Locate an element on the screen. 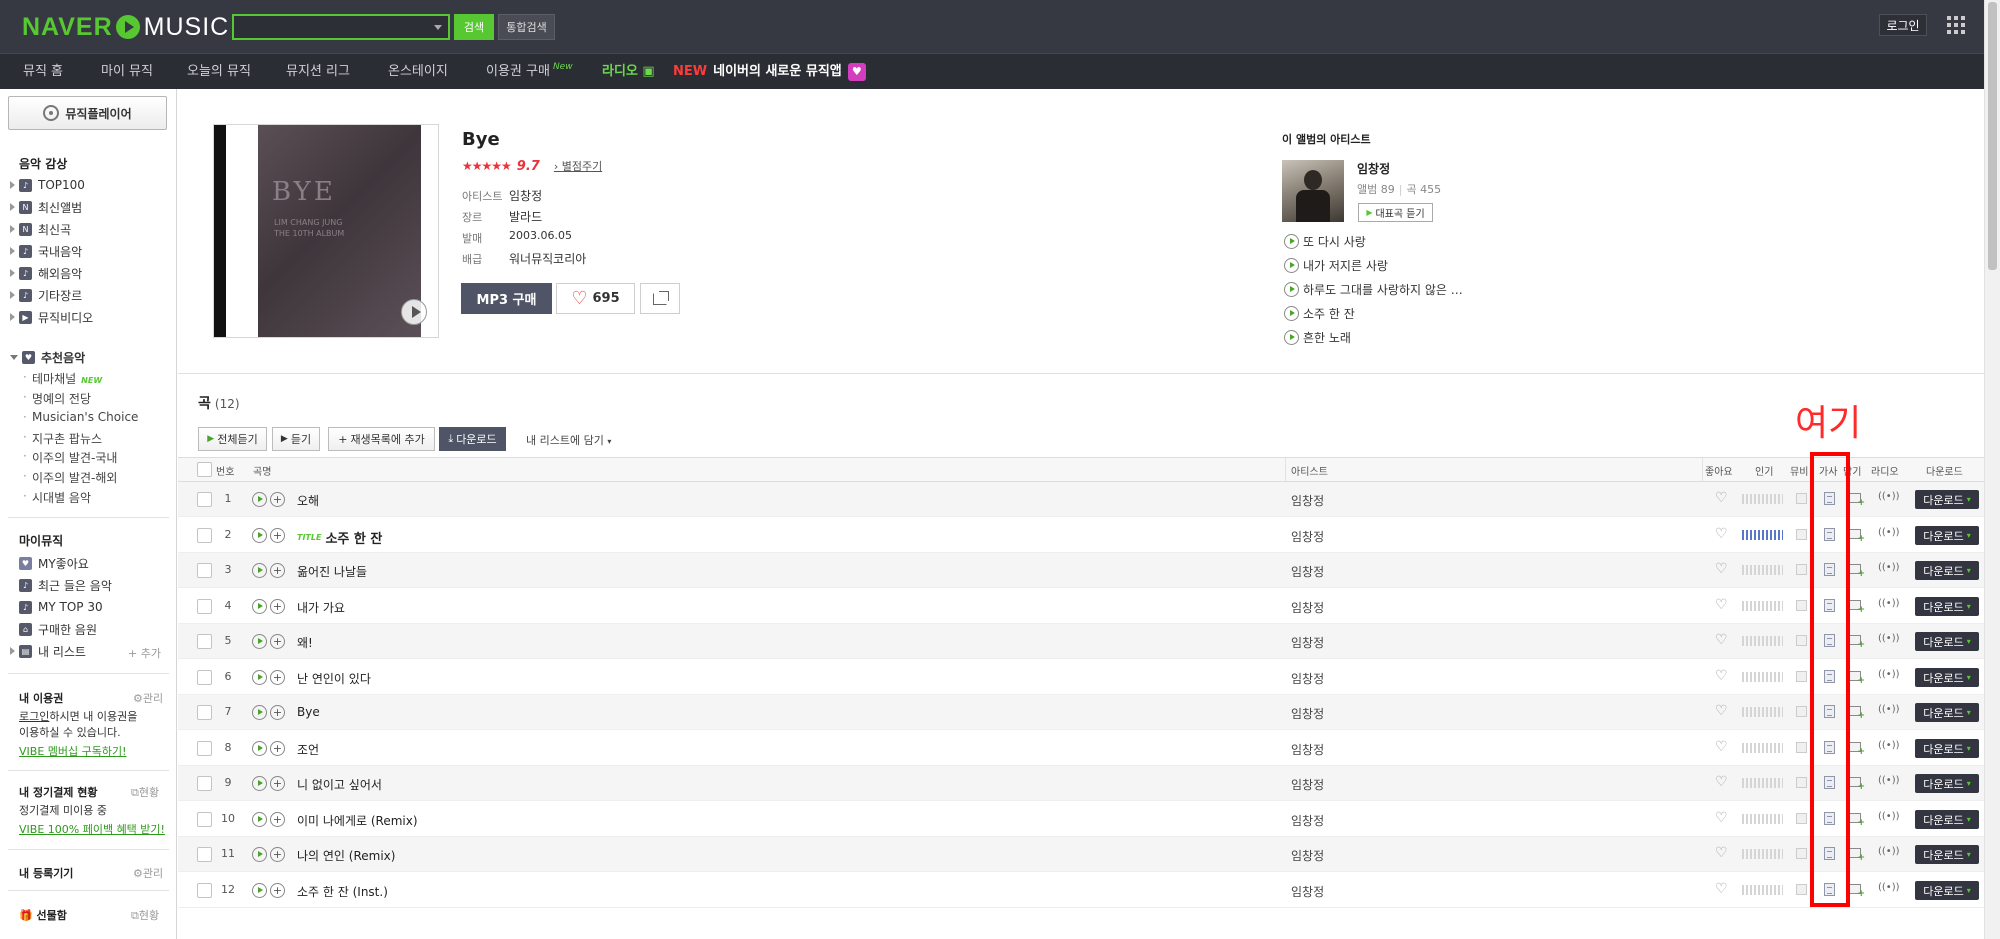 The height and width of the screenshot is (939, 2000). add-to-mylist-dropdown: 내 리스트에 담기 ▾ is located at coordinates (568, 440).